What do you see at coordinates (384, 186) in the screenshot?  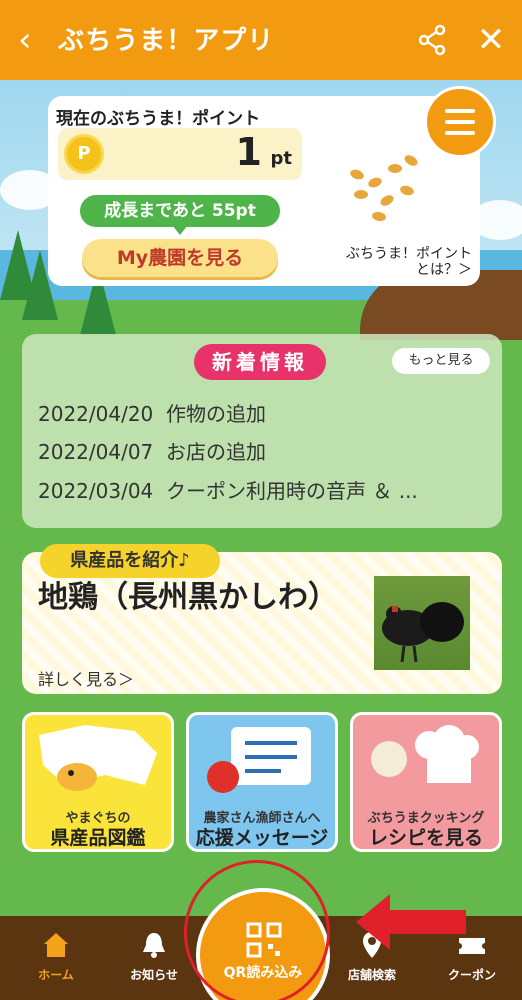 I see `beans-icon` at bounding box center [384, 186].